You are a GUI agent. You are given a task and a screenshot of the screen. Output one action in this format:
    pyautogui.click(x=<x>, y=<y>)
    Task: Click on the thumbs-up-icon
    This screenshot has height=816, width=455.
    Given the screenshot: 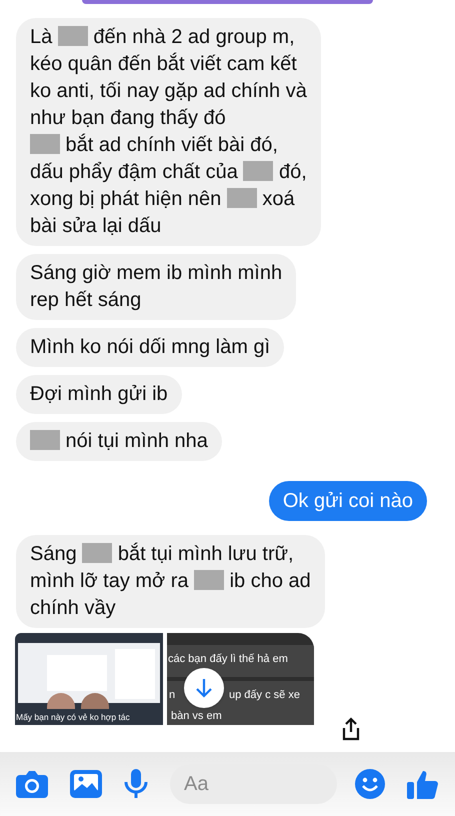 What is the action you would take?
    pyautogui.click(x=423, y=784)
    